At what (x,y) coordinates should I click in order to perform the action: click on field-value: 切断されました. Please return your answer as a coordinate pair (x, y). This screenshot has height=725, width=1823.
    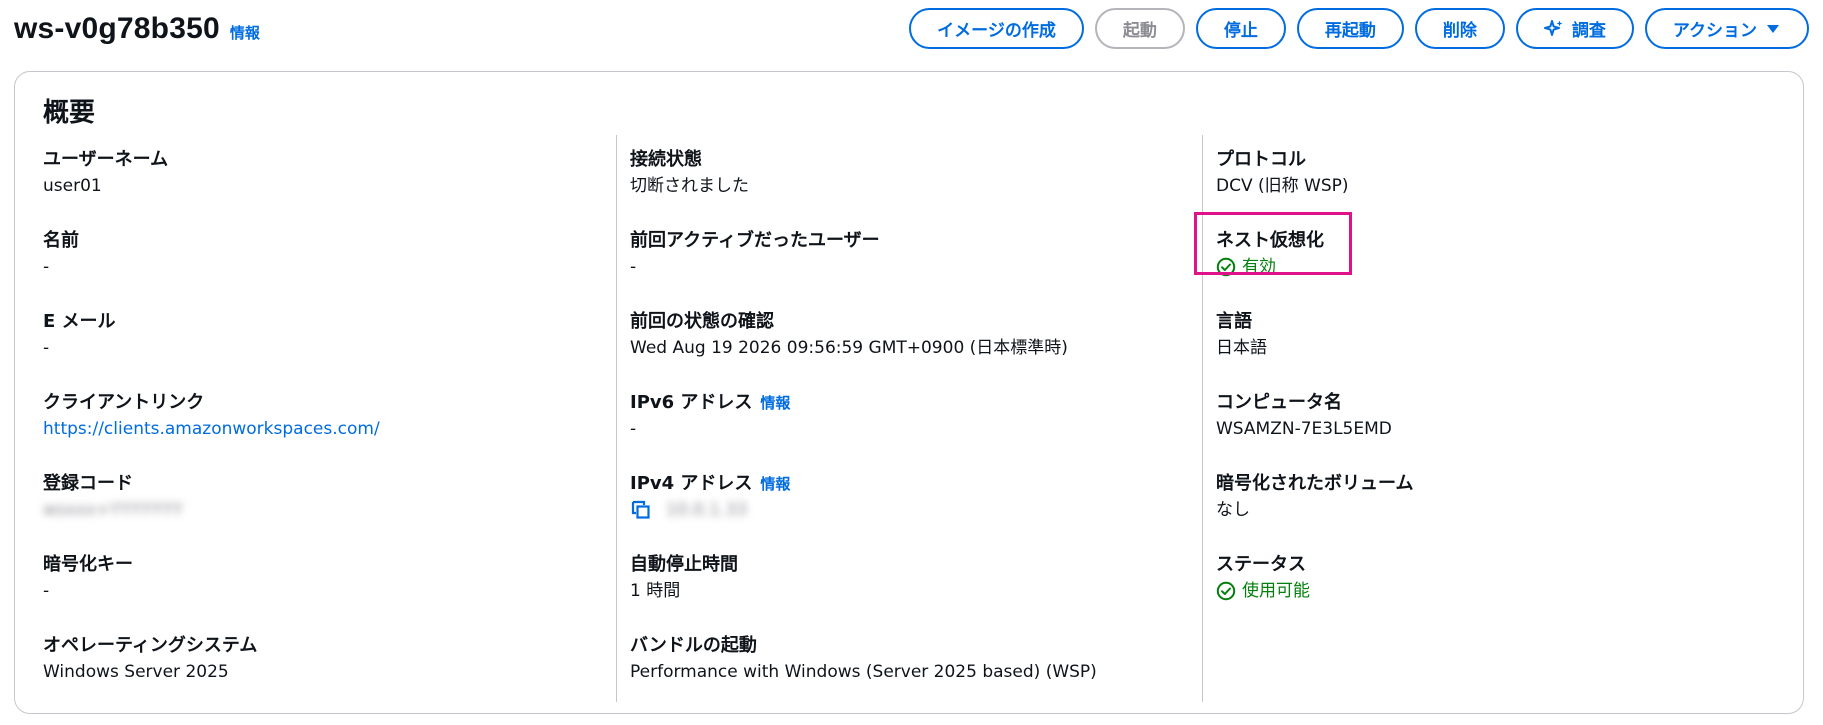
    Looking at the image, I should click on (689, 186).